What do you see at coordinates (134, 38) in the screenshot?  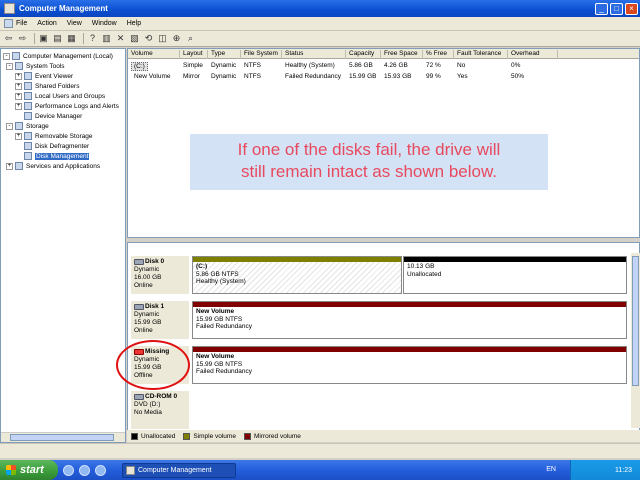 I see `properties2-icon: ▧` at bounding box center [134, 38].